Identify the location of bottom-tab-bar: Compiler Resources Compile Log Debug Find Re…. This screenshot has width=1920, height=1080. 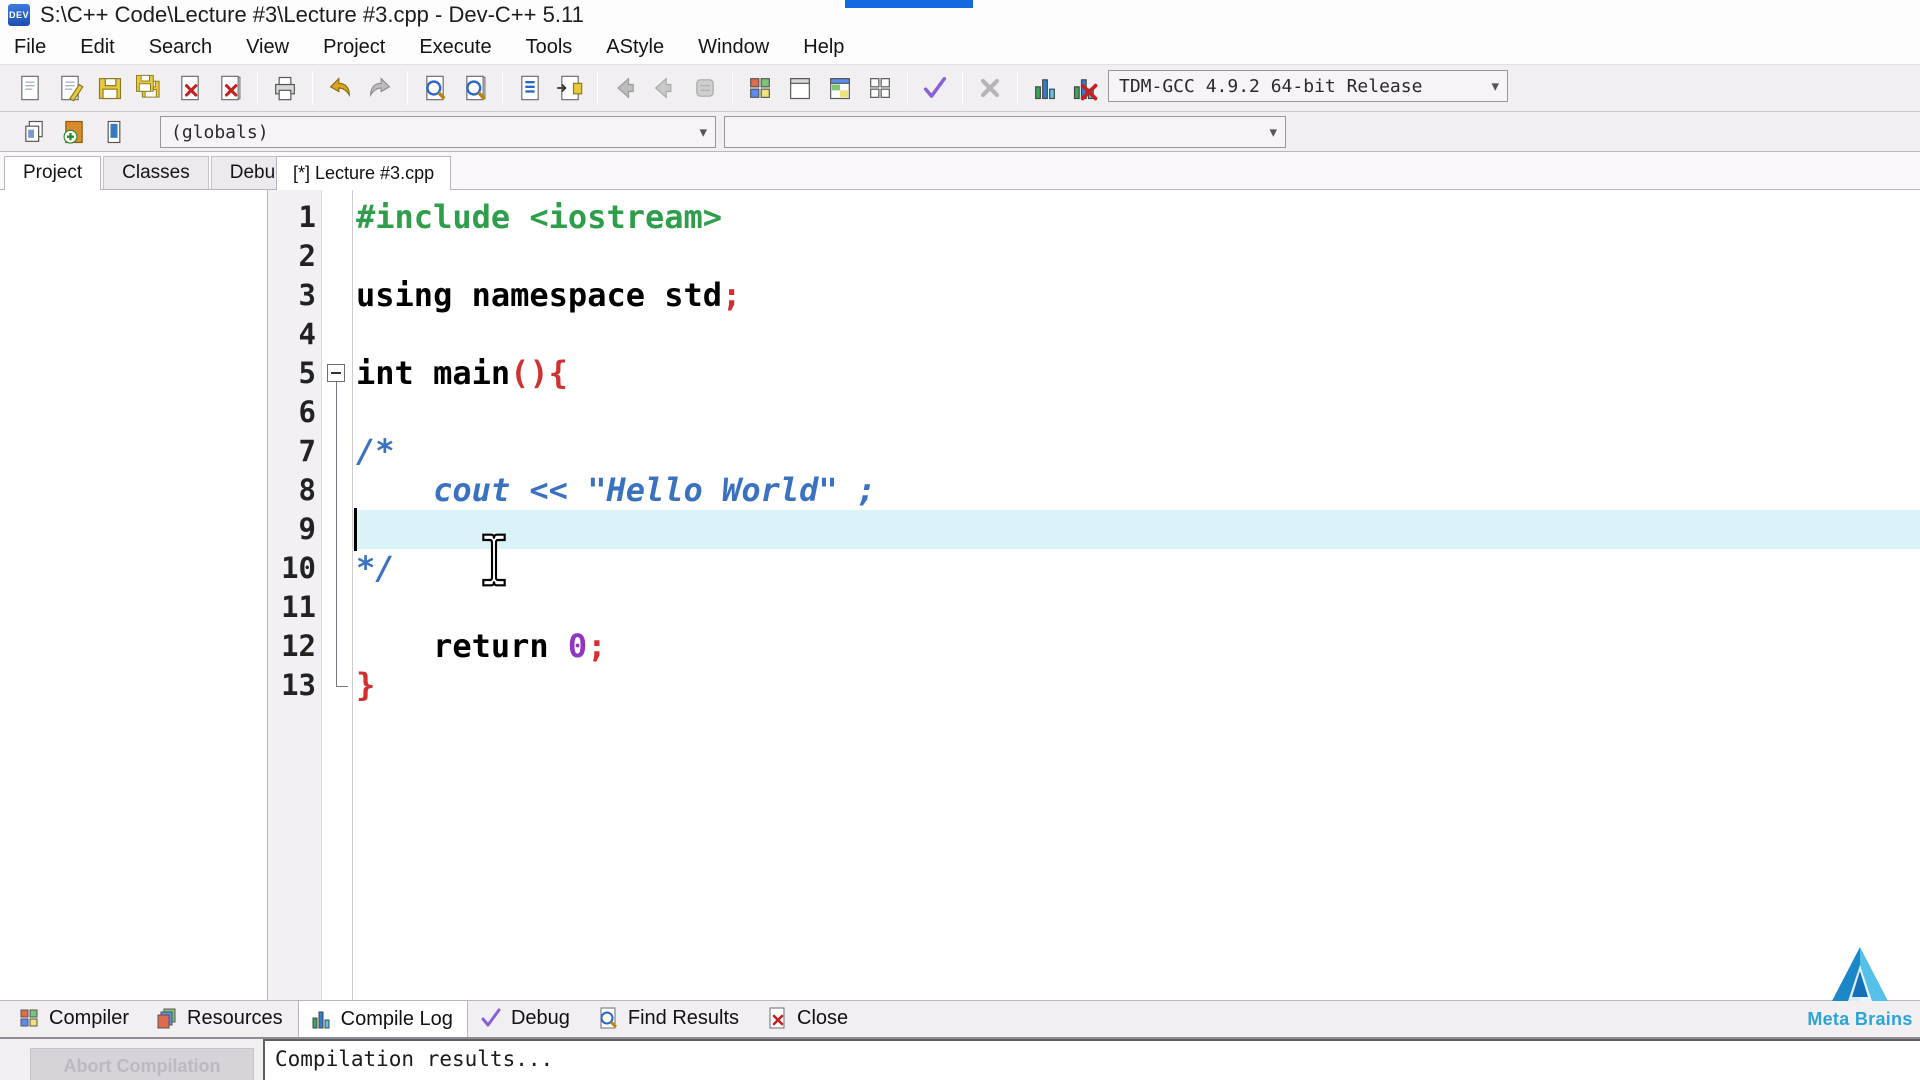
(960, 1019).